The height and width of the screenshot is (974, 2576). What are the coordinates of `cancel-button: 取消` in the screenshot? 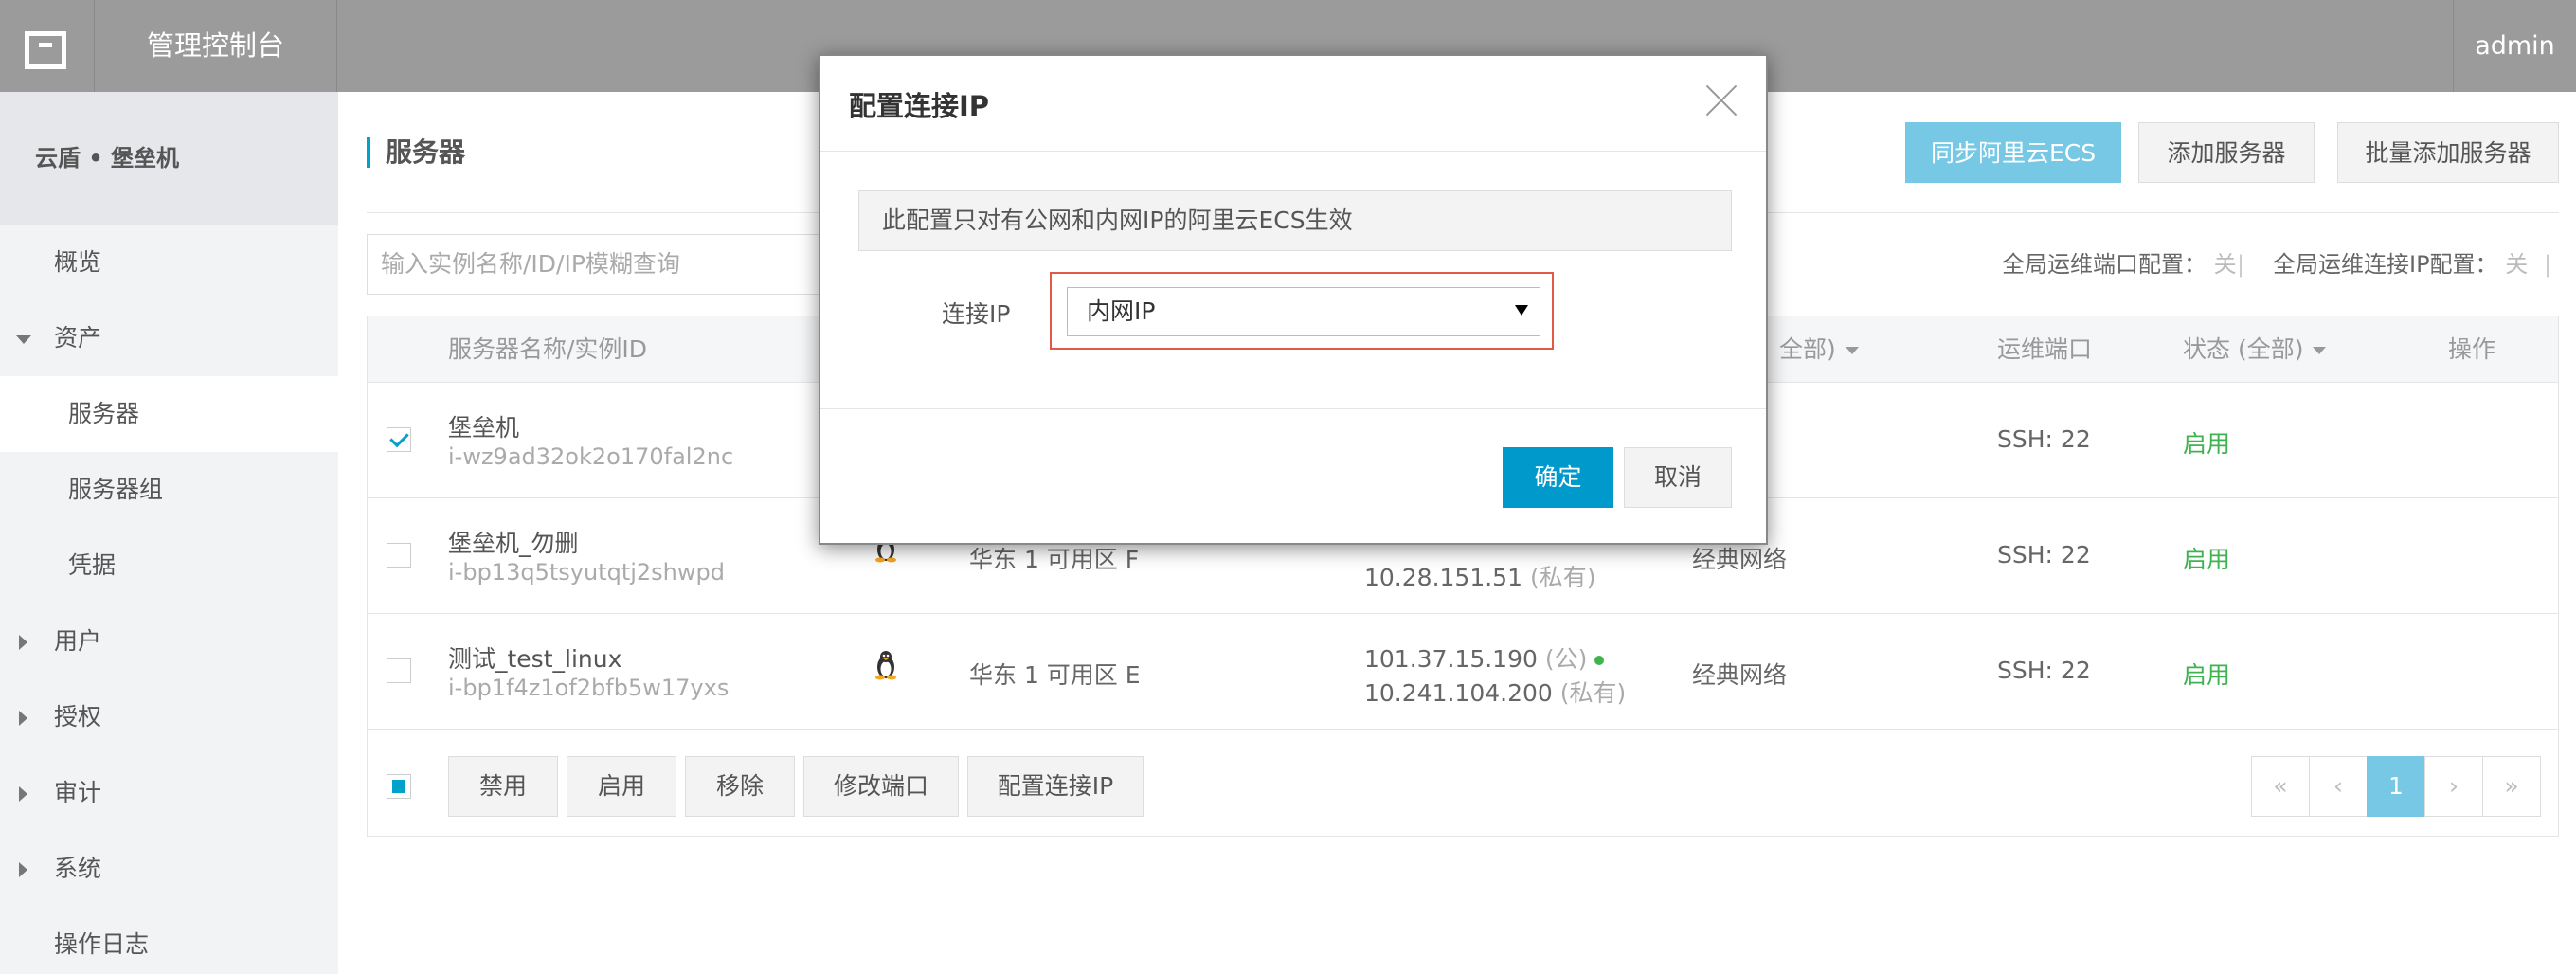 It's located at (1678, 477).